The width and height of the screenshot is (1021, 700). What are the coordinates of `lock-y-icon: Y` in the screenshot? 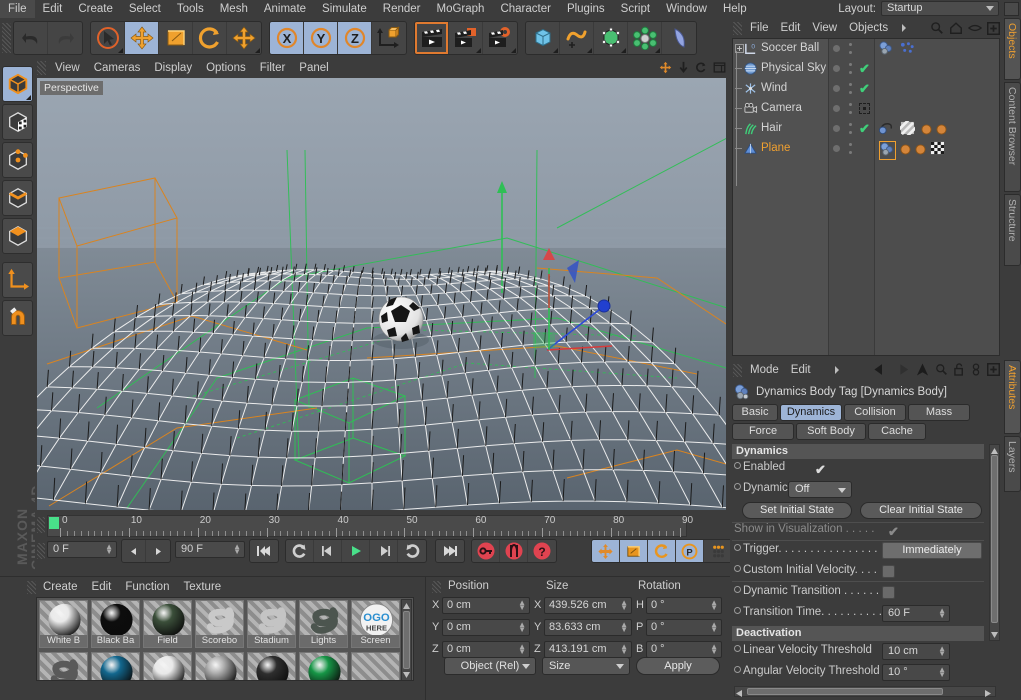 It's located at (321, 38).